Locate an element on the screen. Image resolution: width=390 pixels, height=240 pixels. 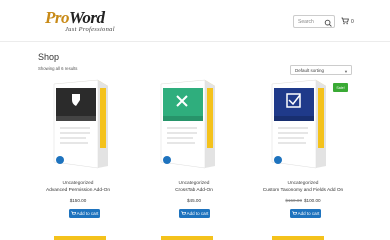
sort-value: Default sorting is located at coordinates (310, 70).